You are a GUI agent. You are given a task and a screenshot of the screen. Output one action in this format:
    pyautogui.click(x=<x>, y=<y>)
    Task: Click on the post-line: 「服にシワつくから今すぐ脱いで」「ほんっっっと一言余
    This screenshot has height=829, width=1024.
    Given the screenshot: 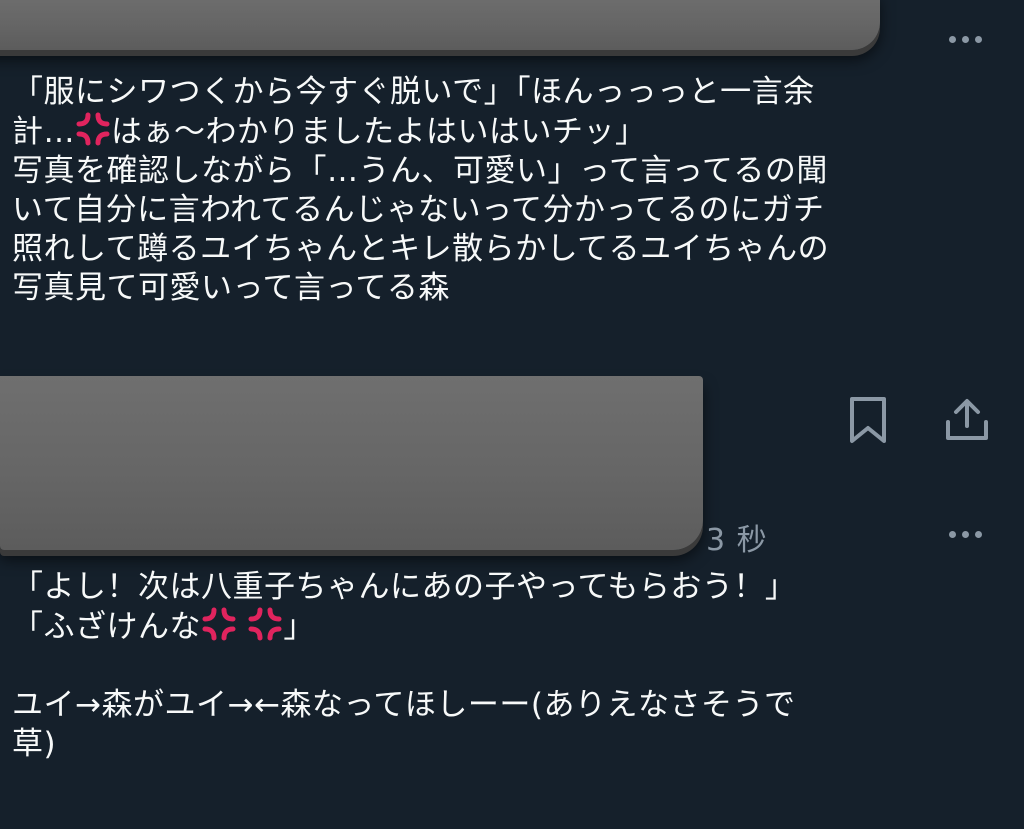 What is the action you would take?
    pyautogui.click(x=413, y=92)
    